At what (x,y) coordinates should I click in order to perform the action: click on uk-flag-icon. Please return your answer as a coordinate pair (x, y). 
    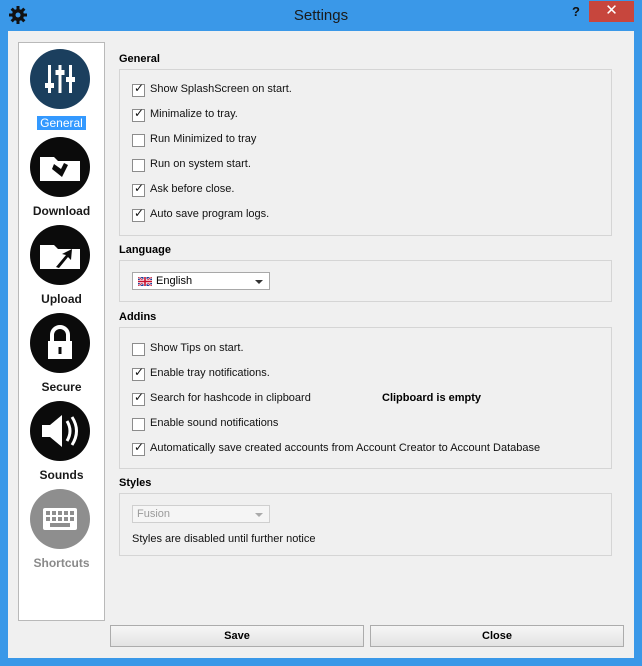
    Looking at the image, I should click on (145, 281).